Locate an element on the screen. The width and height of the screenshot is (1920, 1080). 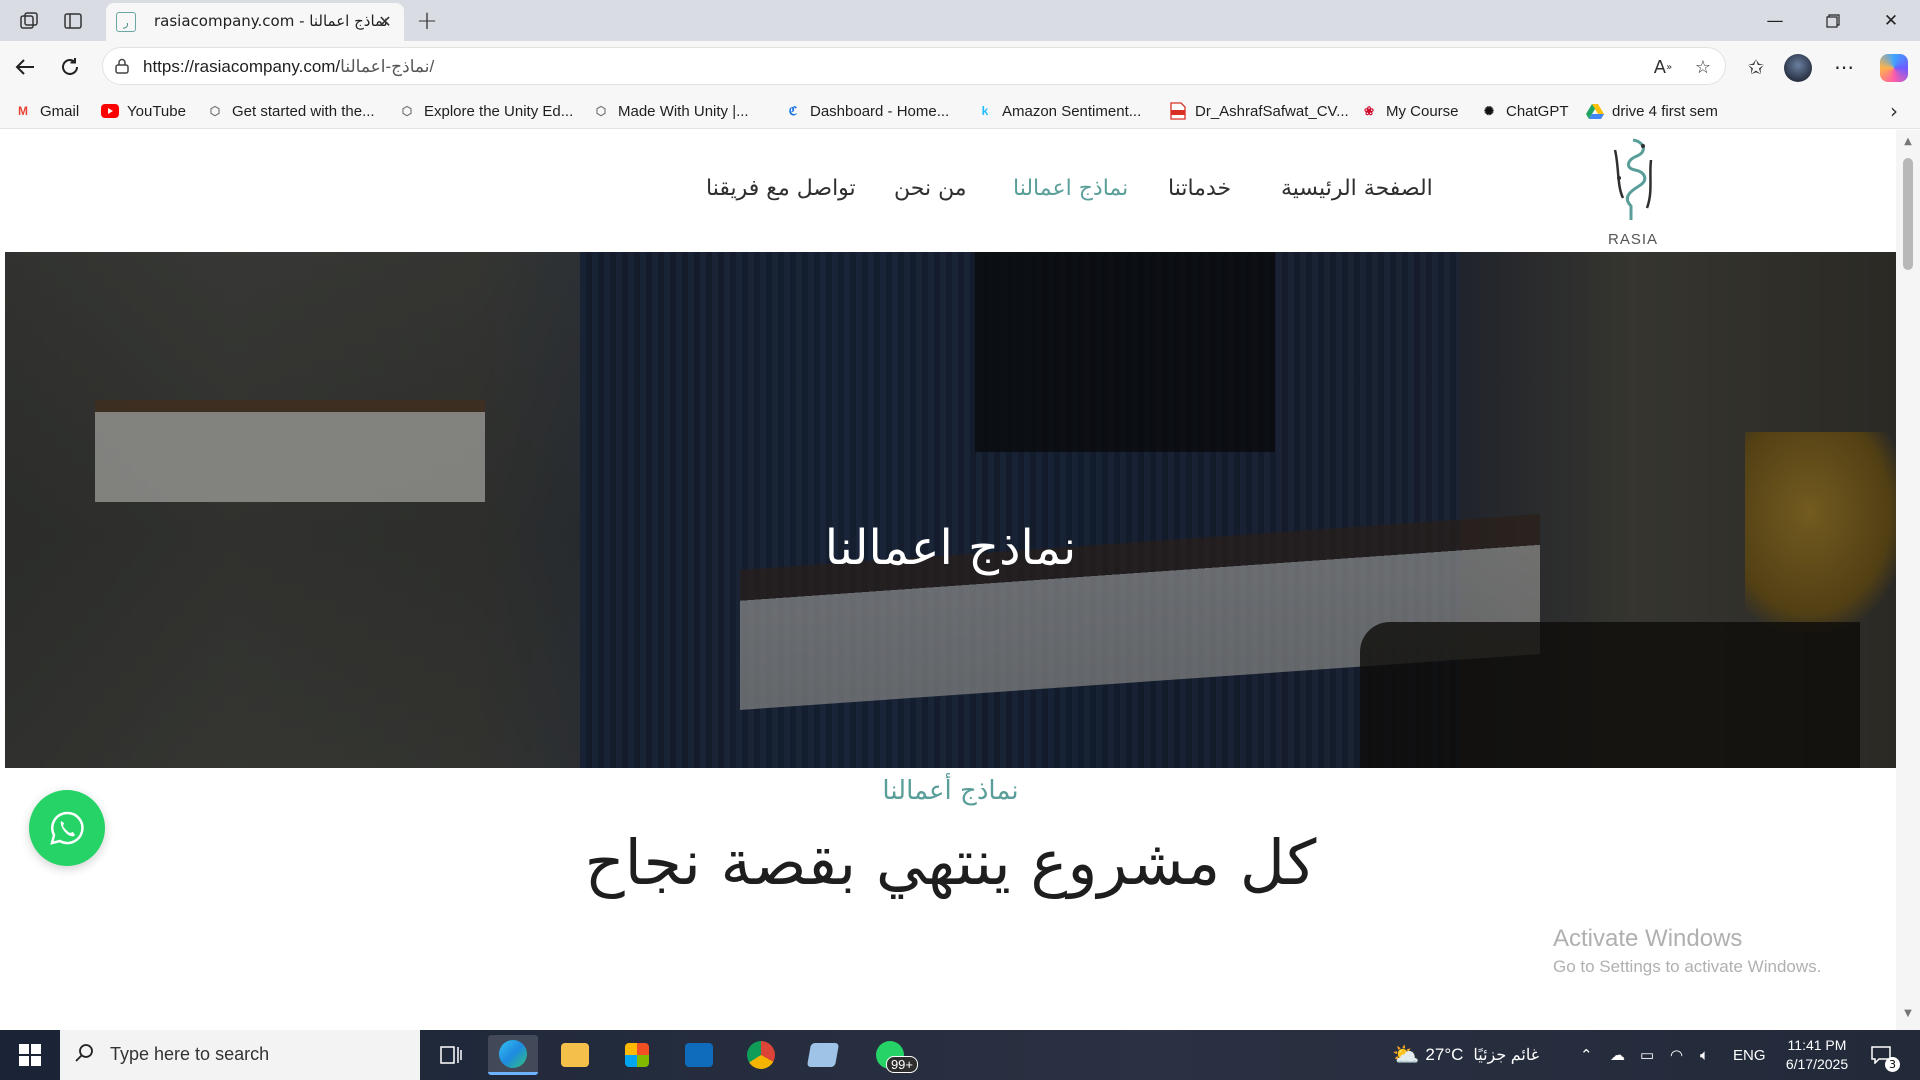
wifi-icon: ◠ is located at coordinates (1676, 1055).